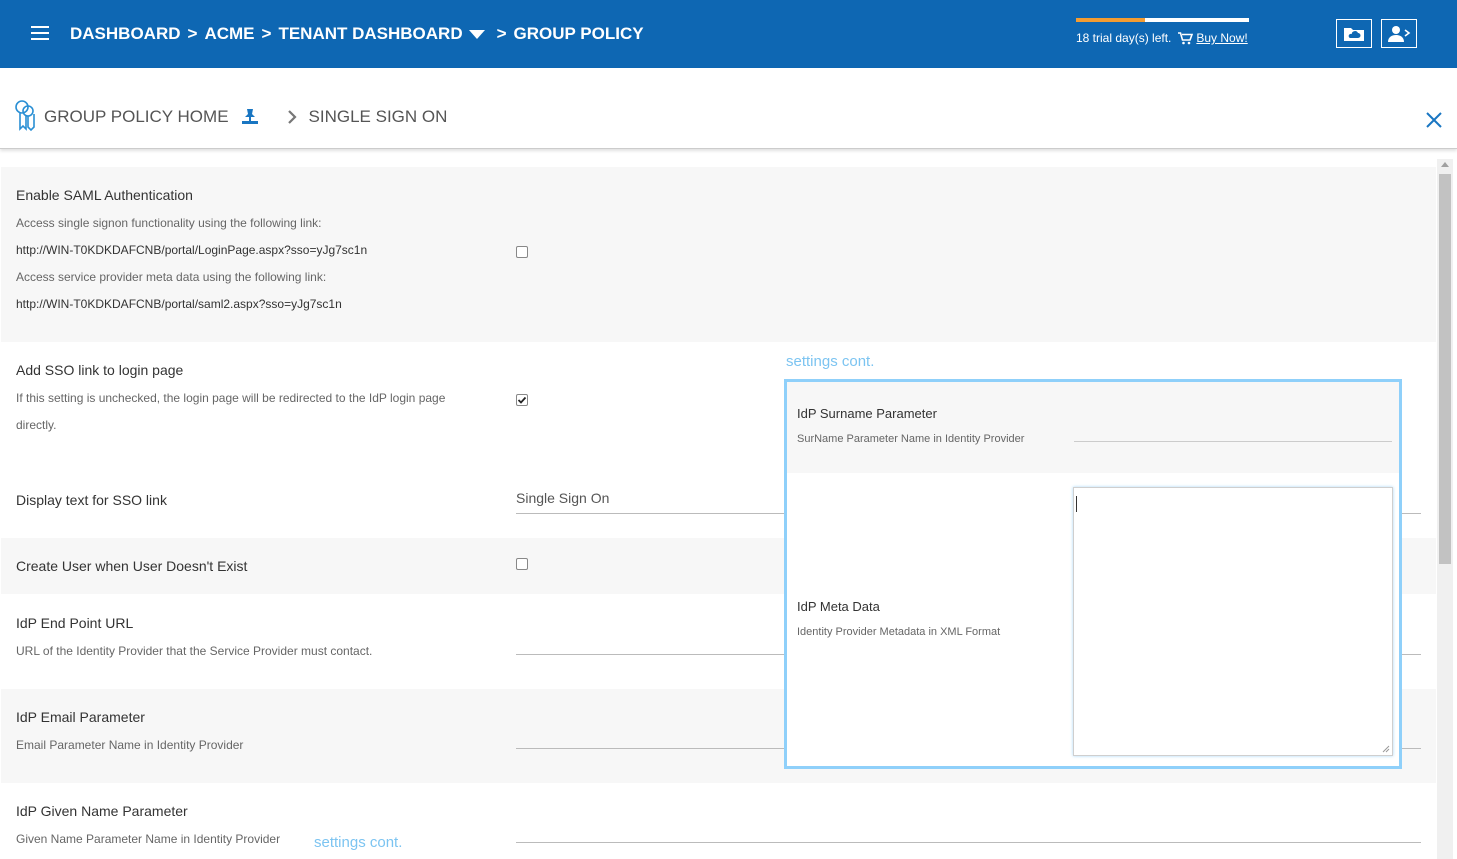 This screenshot has height=859, width=1457. What do you see at coordinates (578, 33) in the screenshot?
I see `breadcrumb-group-policy: GROUP POLICY` at bounding box center [578, 33].